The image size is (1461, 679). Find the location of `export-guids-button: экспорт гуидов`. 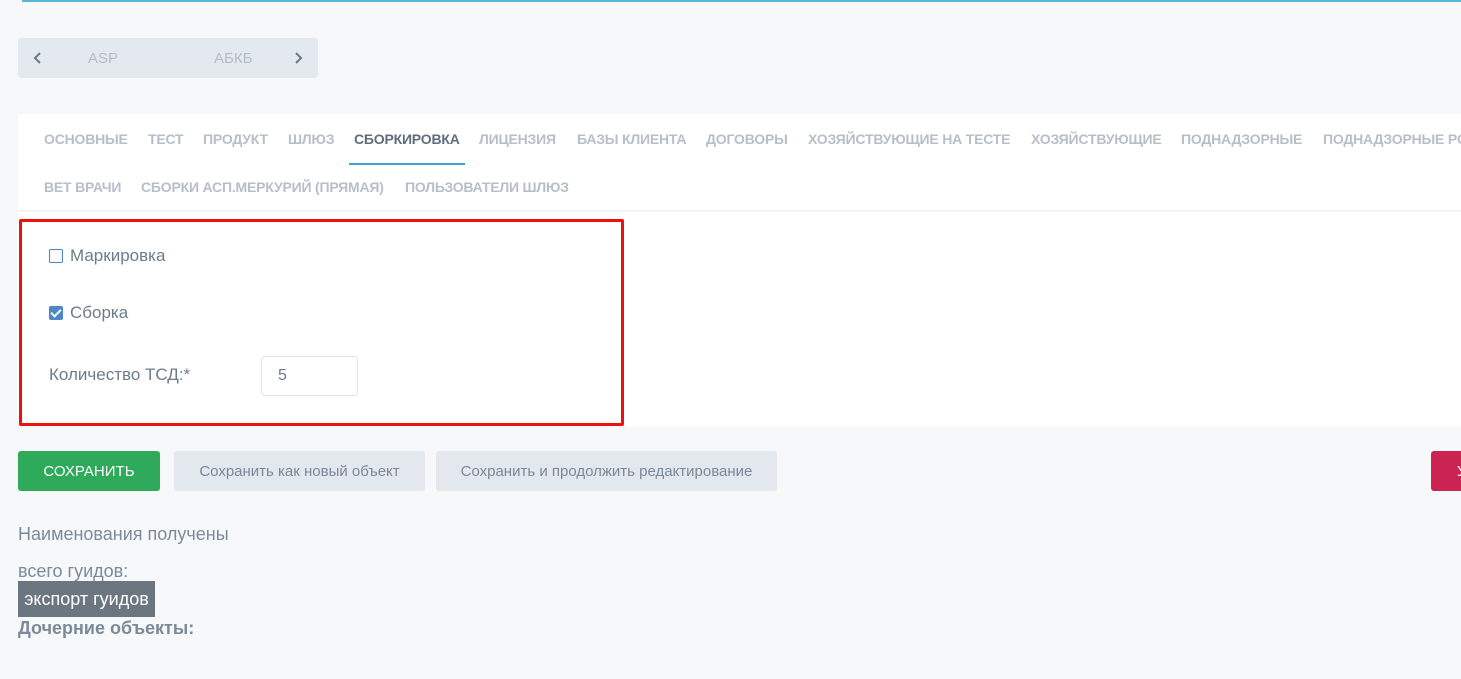

export-guids-button: экспорт гуидов is located at coordinates (86, 599).